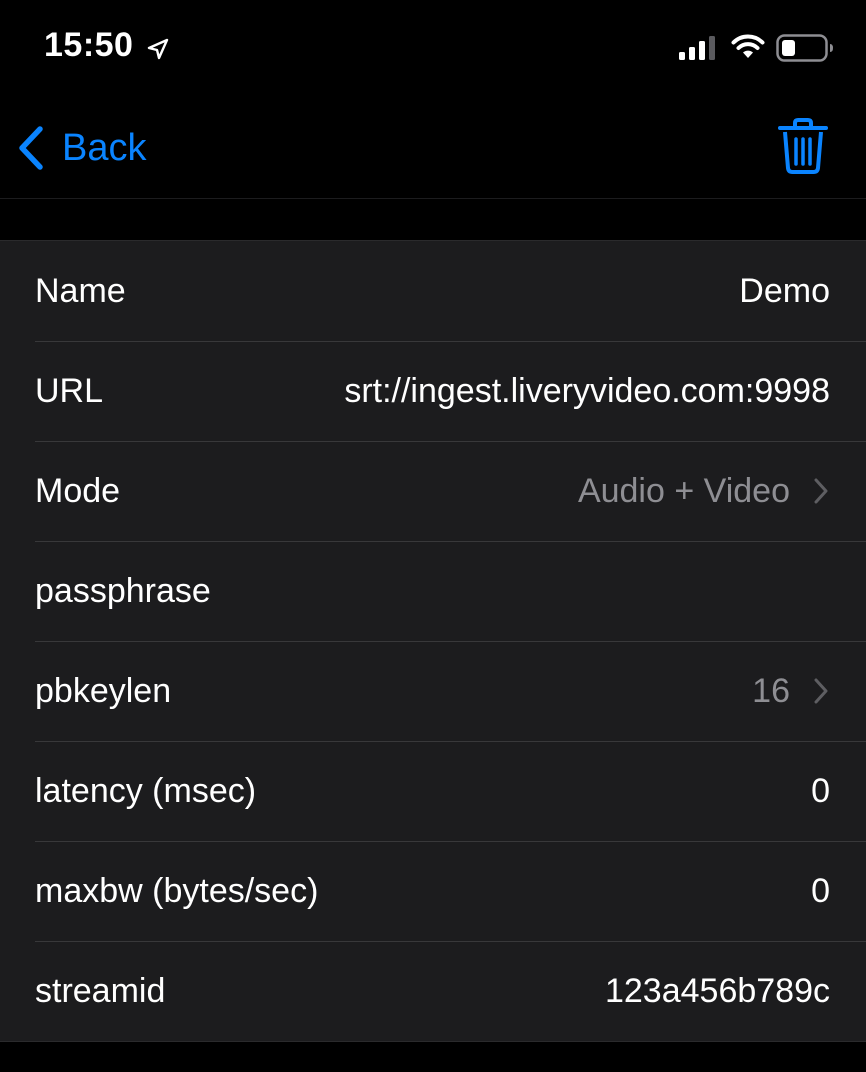  What do you see at coordinates (146, 790) in the screenshot?
I see `row-label: latency (msec)` at bounding box center [146, 790].